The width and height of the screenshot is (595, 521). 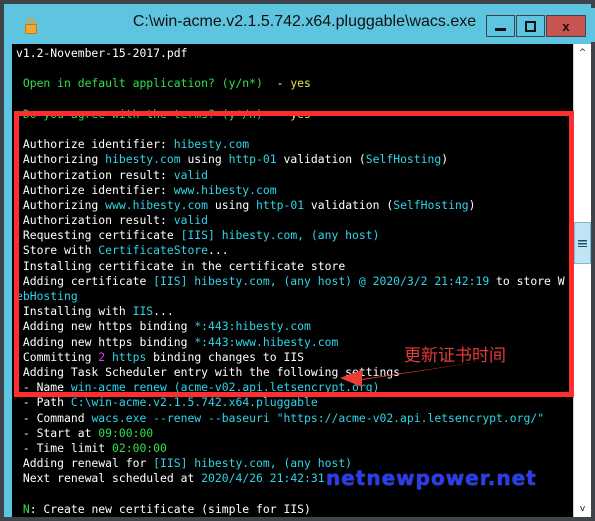 What do you see at coordinates (294, 296) in the screenshot?
I see `console-line: ebHosting` at bounding box center [294, 296].